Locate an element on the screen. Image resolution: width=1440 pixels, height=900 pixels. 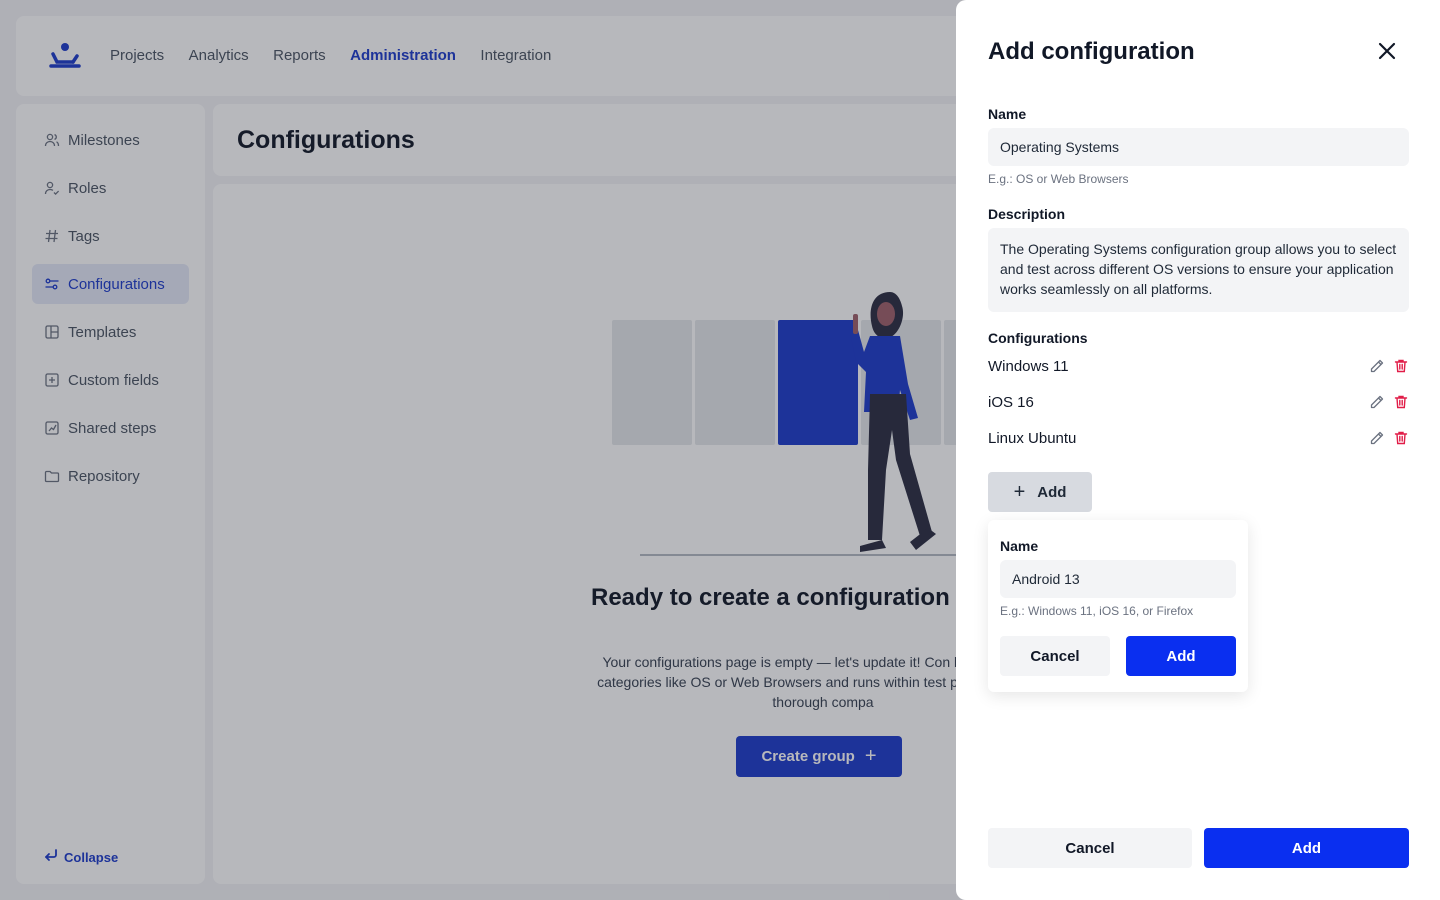
popover-name-field: Android 13 is located at coordinates (1118, 579).